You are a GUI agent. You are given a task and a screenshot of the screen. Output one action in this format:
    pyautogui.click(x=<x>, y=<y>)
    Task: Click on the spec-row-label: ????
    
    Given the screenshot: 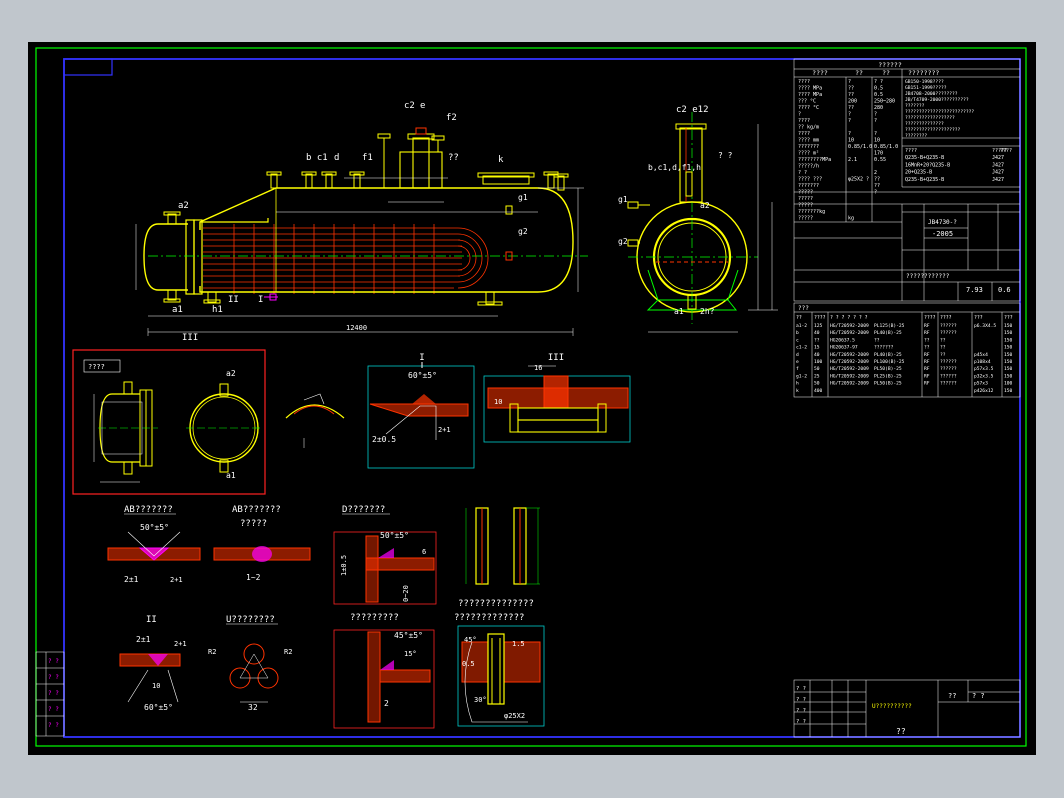 What is the action you would take?
    pyautogui.click(x=804, y=82)
    